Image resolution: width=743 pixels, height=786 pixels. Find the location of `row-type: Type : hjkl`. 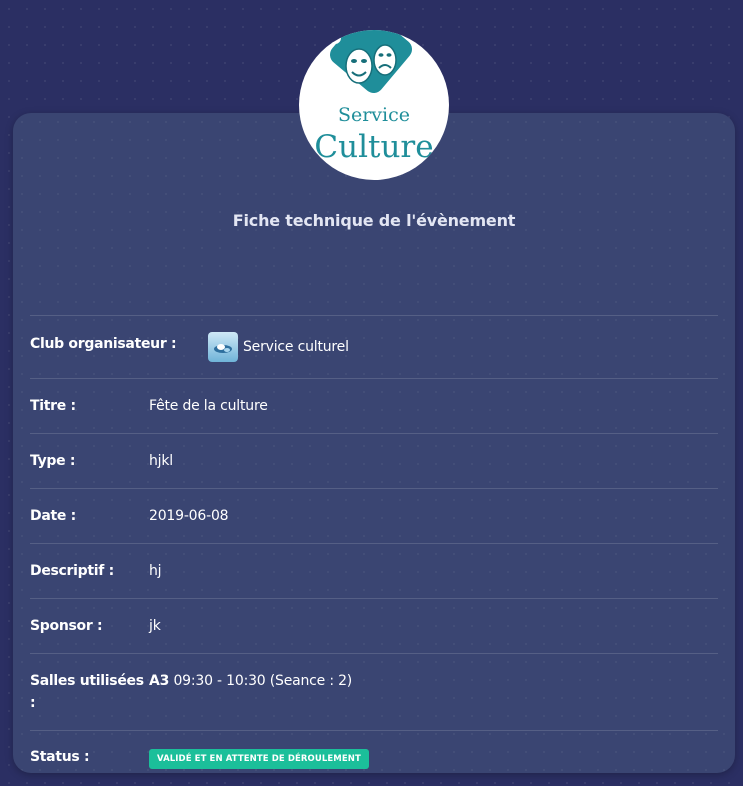

row-type: Type : hjkl is located at coordinates (374, 460).